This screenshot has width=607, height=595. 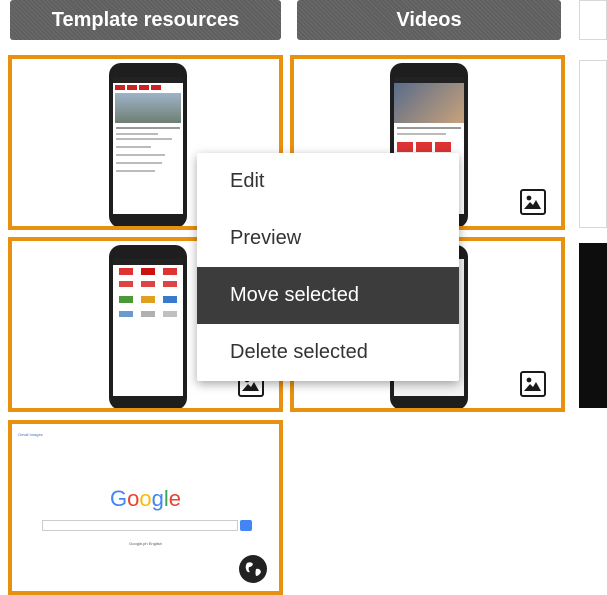 I want to click on google-logo: Google, so click(x=145, y=498).